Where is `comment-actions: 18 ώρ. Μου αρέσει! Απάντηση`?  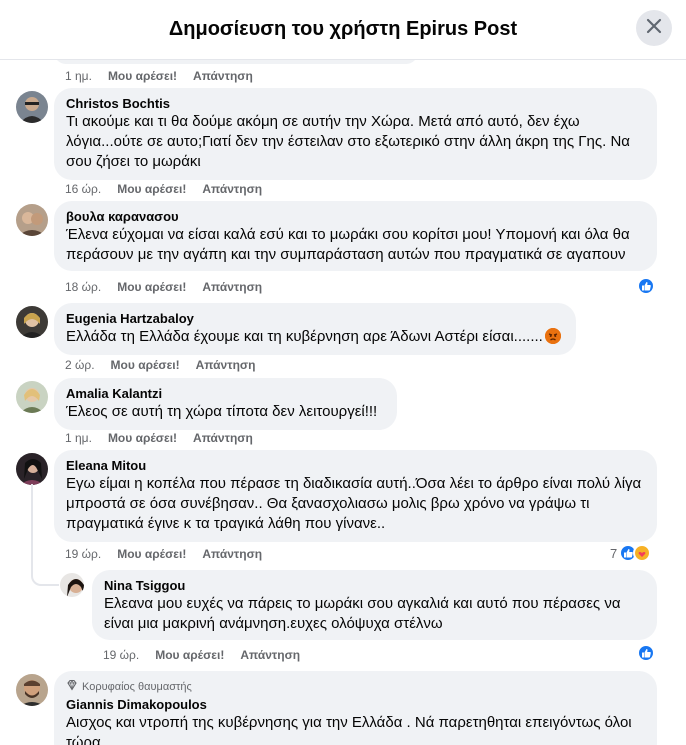
comment-actions: 18 ώρ. Μου αρέσει! Απάντηση is located at coordinates (163, 287).